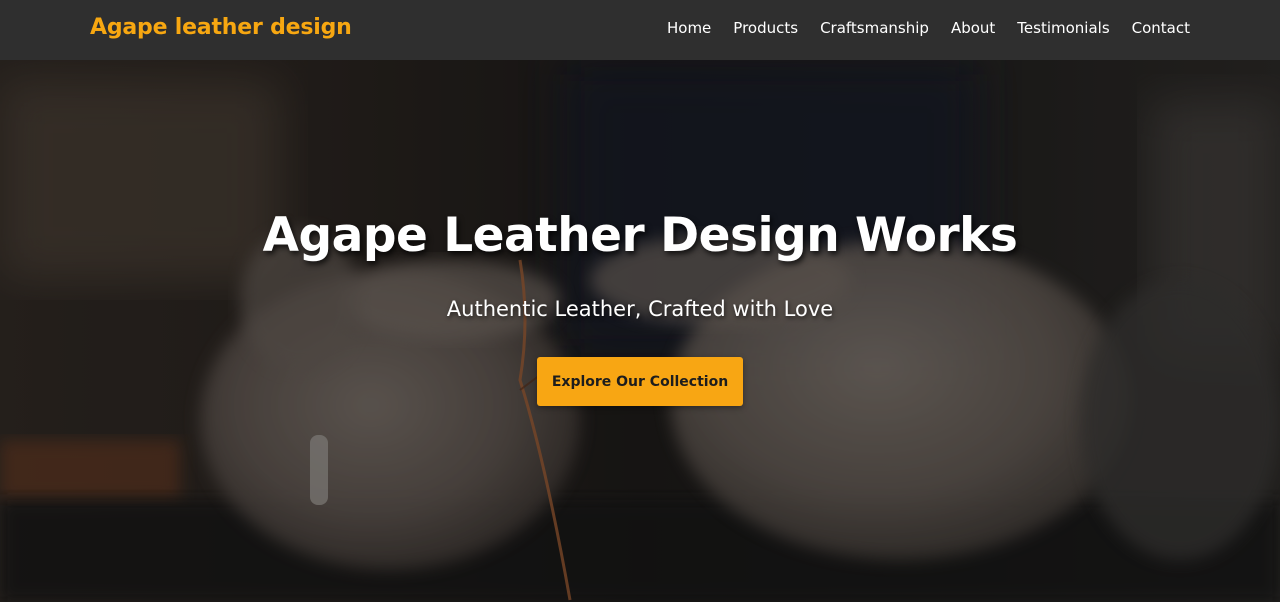  I want to click on nav-link-home: Home, so click(689, 28).